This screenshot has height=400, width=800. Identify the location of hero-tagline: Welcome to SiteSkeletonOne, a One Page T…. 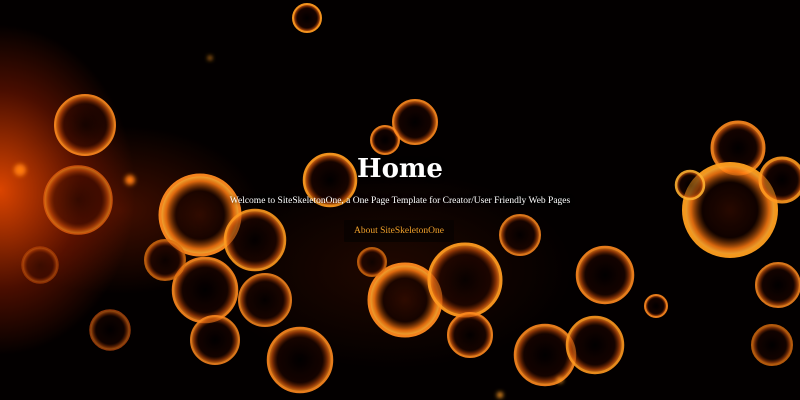
(400, 201).